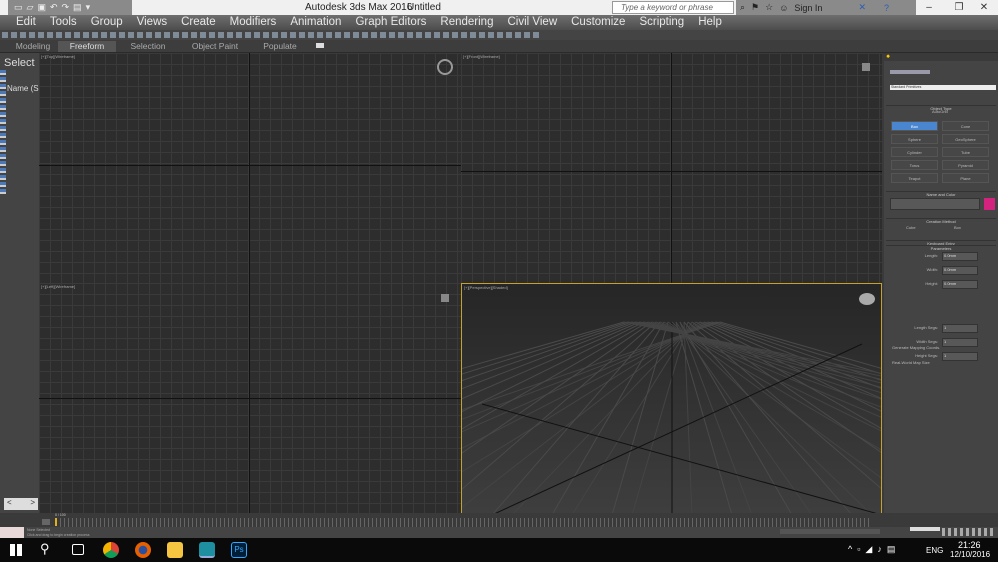 This screenshot has height=562, width=998. What do you see at coordinates (914, 165) in the screenshot?
I see `create-torus-button: Torus` at bounding box center [914, 165].